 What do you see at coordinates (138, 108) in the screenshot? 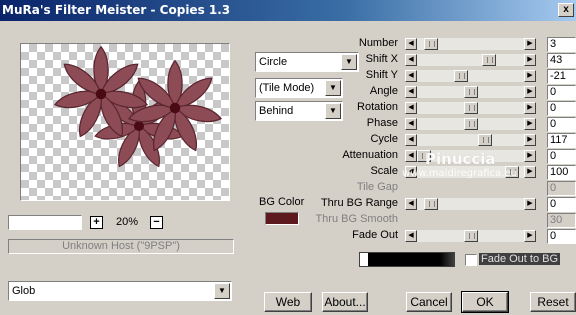
I see `flower-preview-image` at bounding box center [138, 108].